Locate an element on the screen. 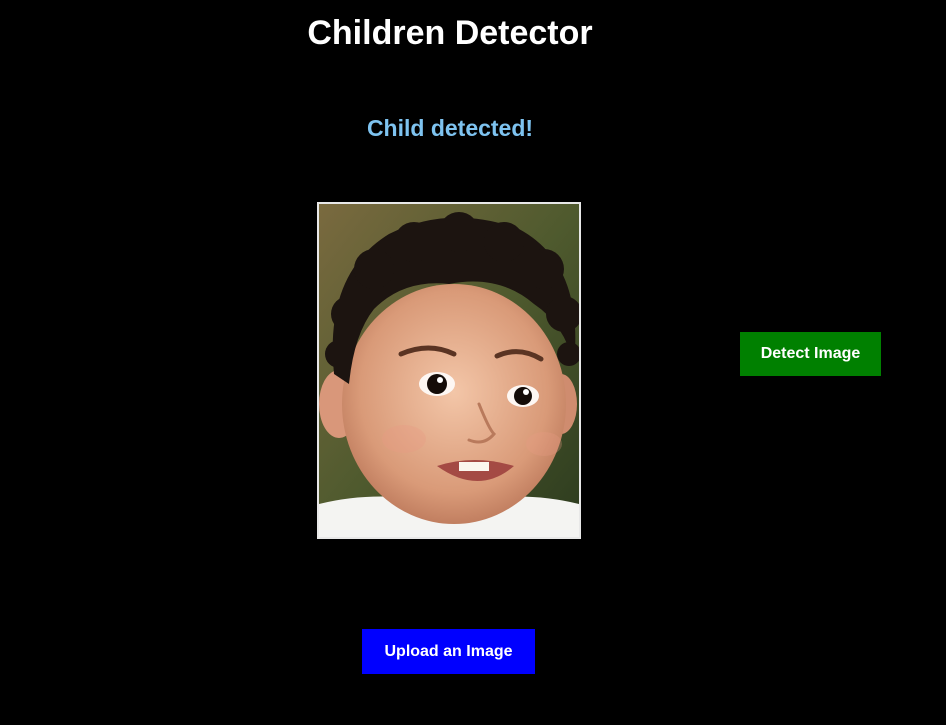 The image size is (946, 725). upload-image-button: Upload an Image is located at coordinates (448, 651).